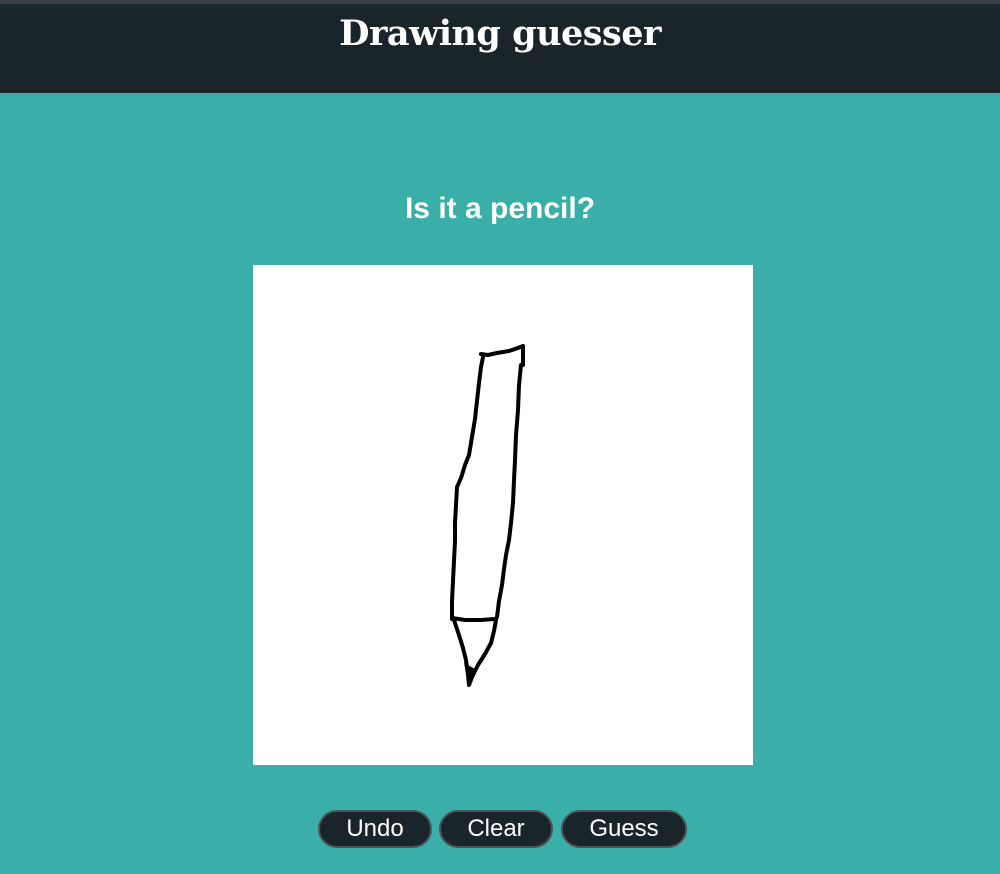  What do you see at coordinates (475, 652) in the screenshot?
I see `pencil-tip-stroke` at bounding box center [475, 652].